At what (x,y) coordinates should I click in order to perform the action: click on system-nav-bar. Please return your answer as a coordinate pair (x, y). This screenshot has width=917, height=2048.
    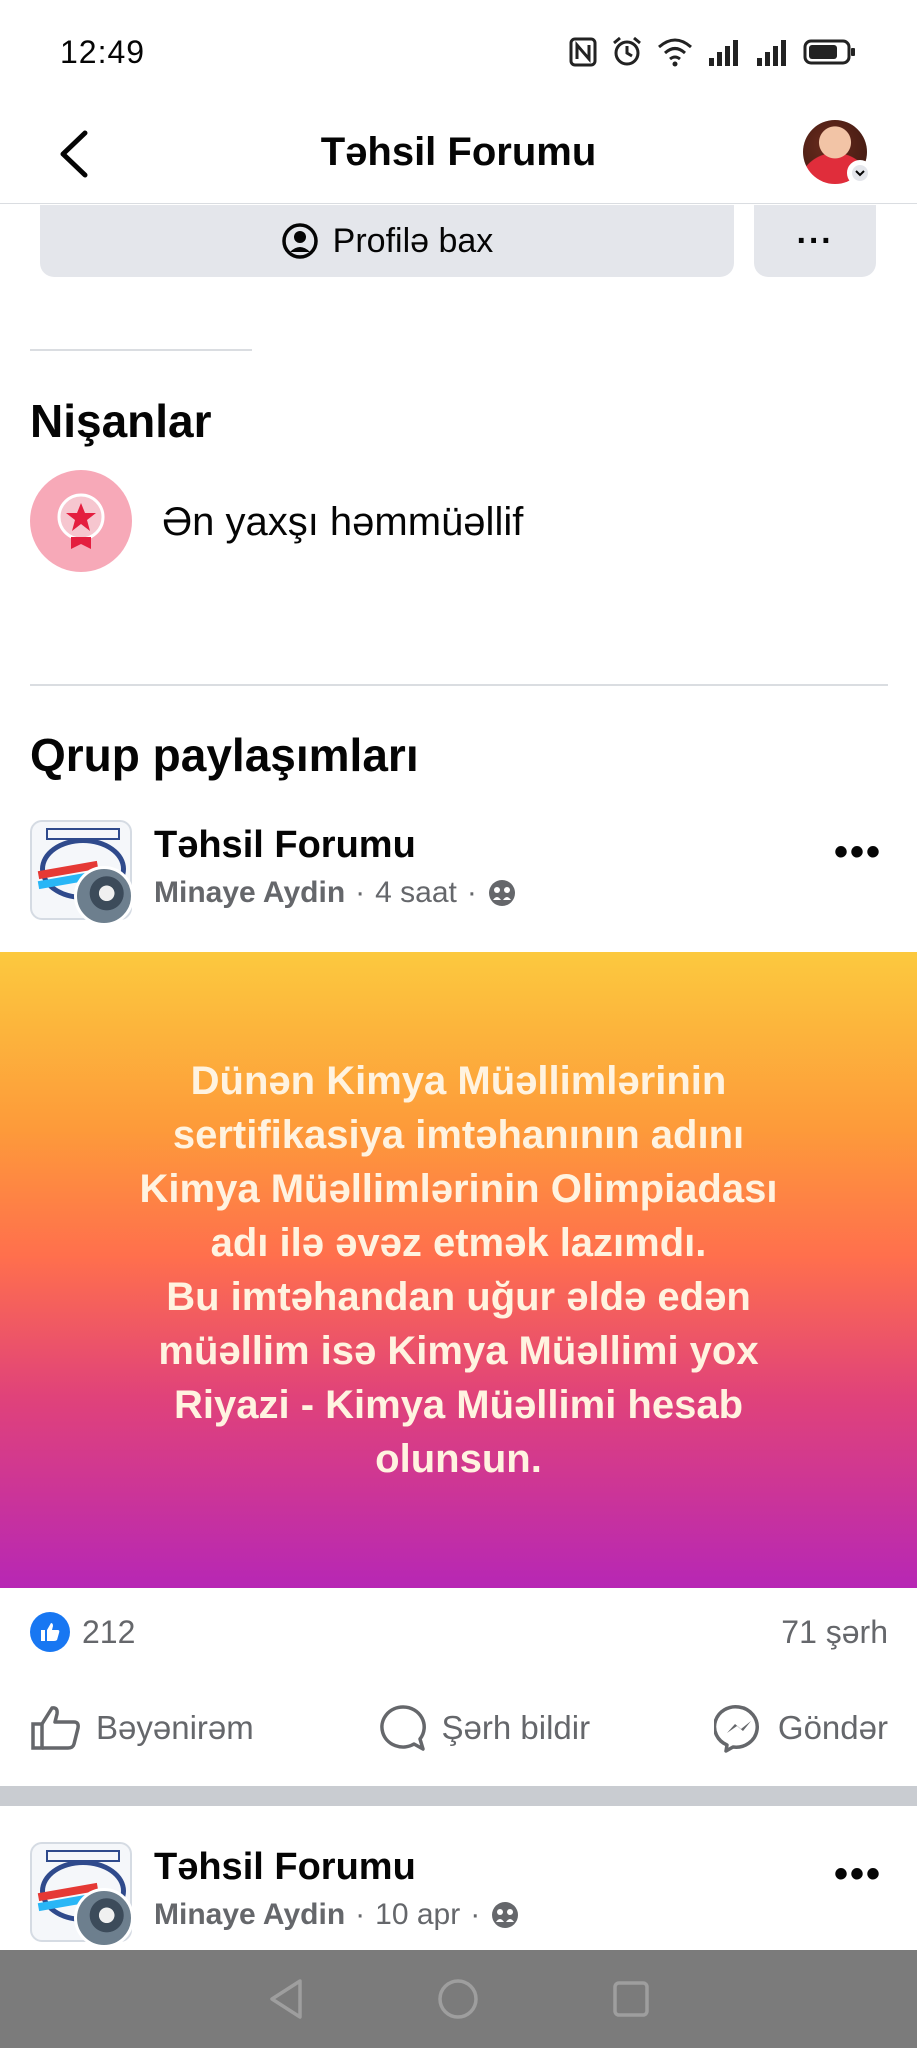
    Looking at the image, I should click on (458, 1999).